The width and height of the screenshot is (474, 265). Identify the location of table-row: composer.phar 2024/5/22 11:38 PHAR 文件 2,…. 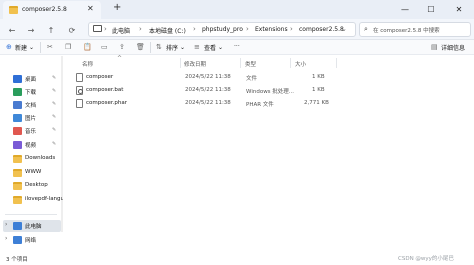
(206, 104).